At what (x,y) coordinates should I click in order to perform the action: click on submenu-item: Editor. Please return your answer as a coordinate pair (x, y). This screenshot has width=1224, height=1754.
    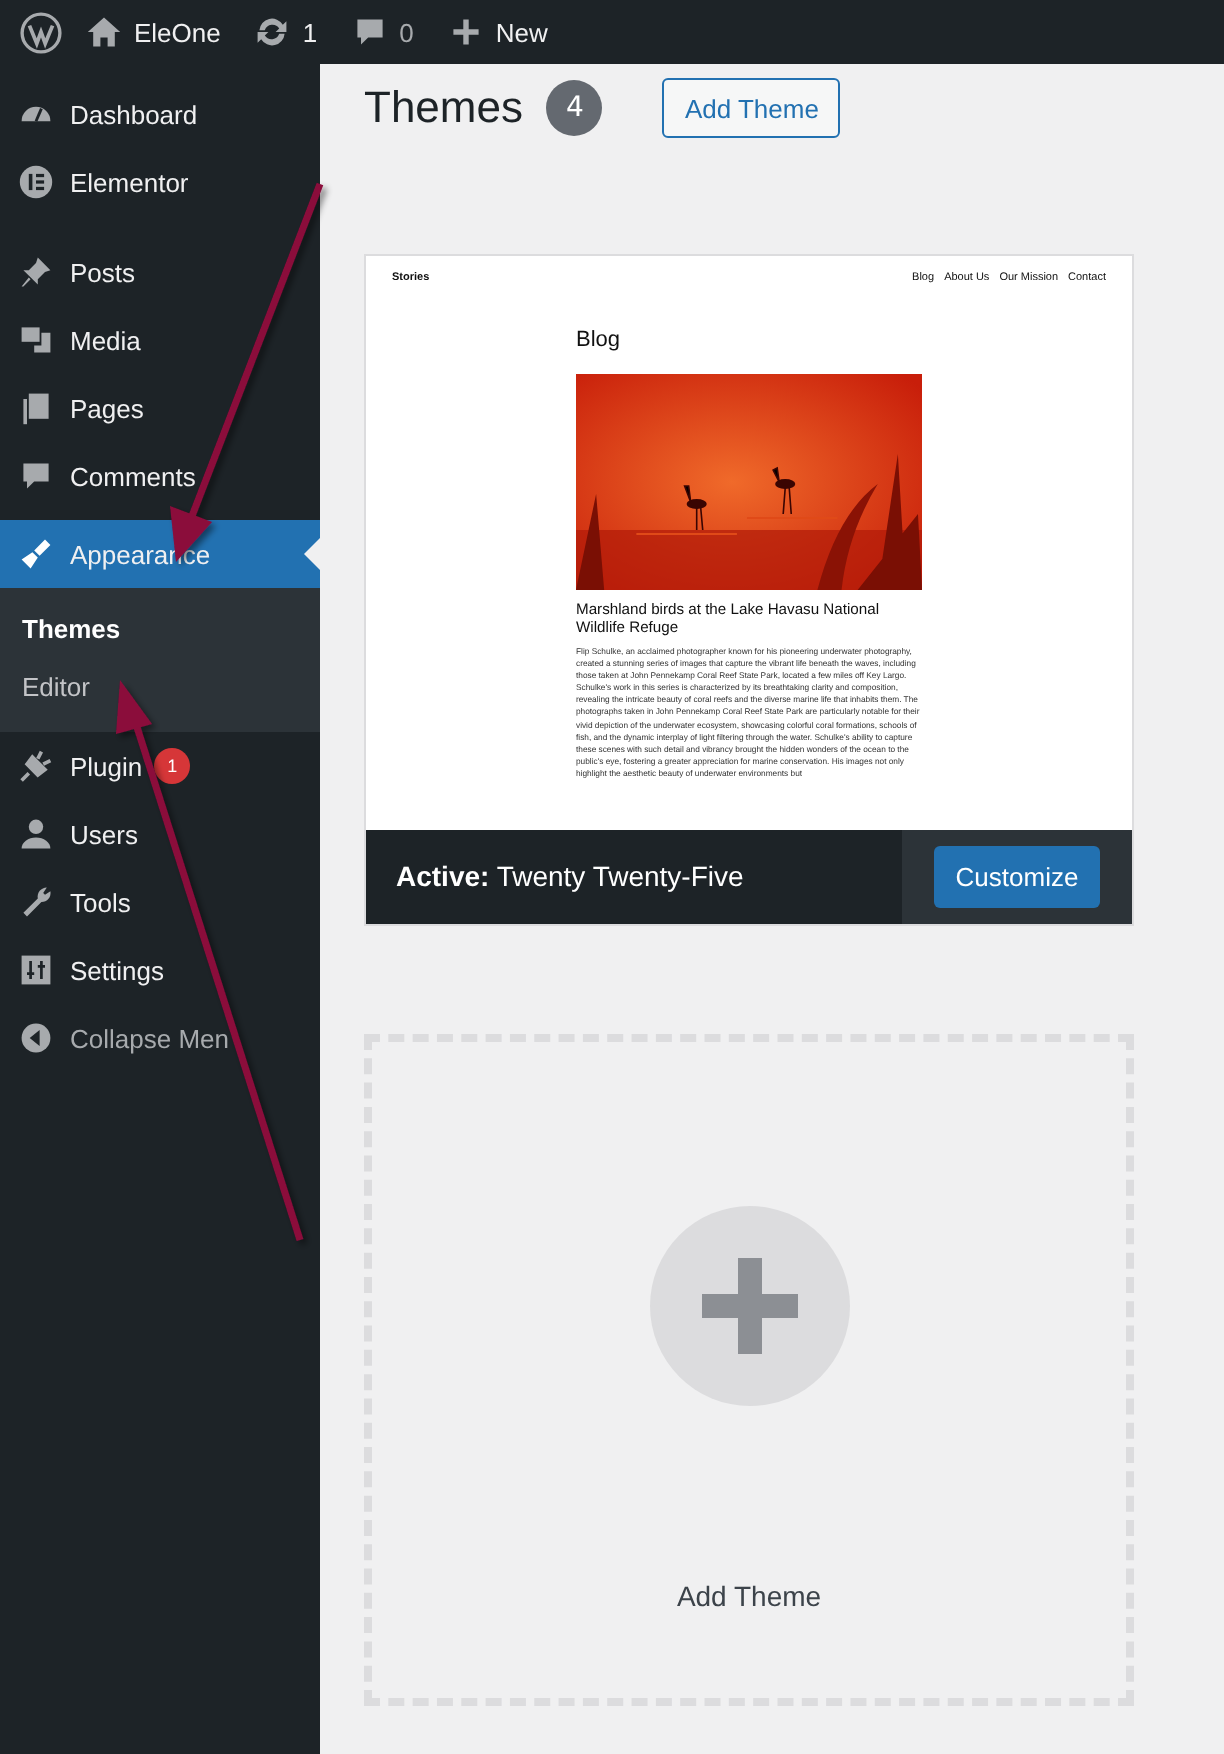
    Looking at the image, I should click on (160, 687).